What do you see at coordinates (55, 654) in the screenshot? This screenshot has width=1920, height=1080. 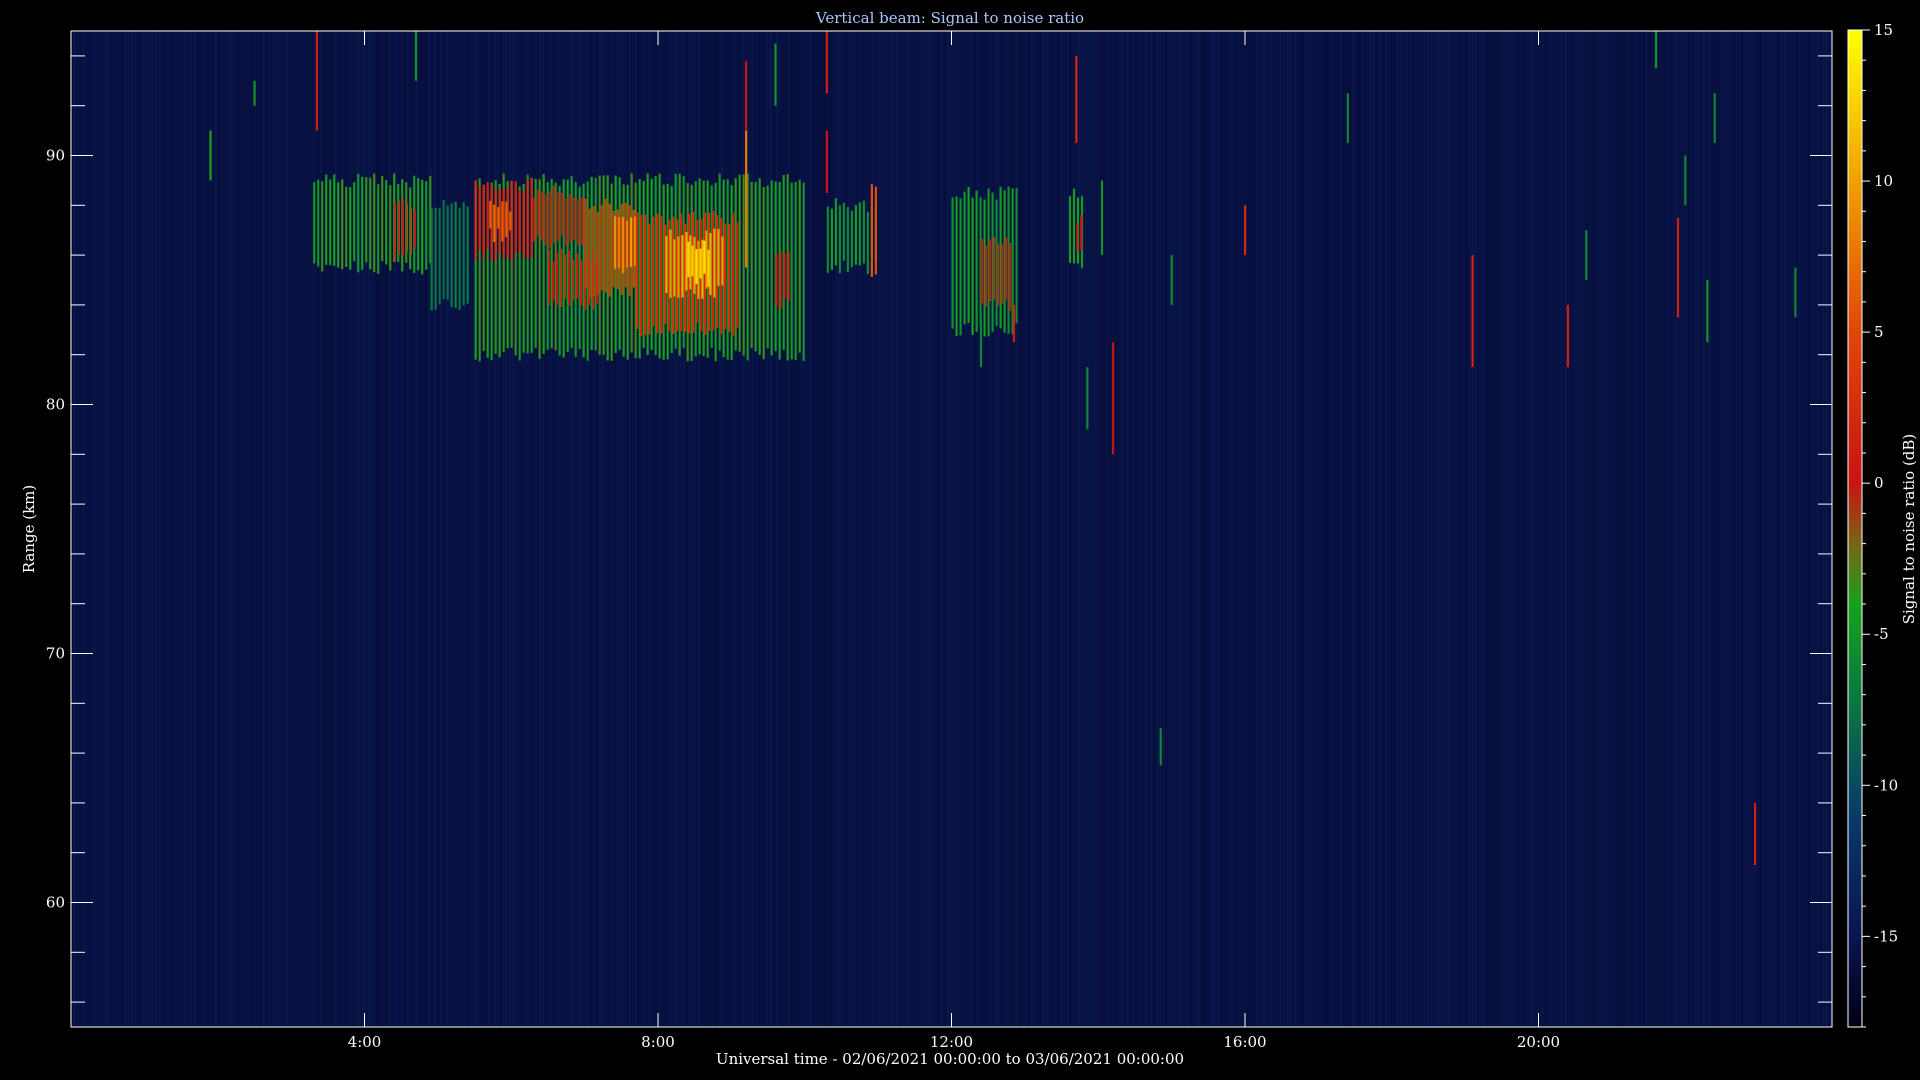 I see `y-tick-label: 70` at bounding box center [55, 654].